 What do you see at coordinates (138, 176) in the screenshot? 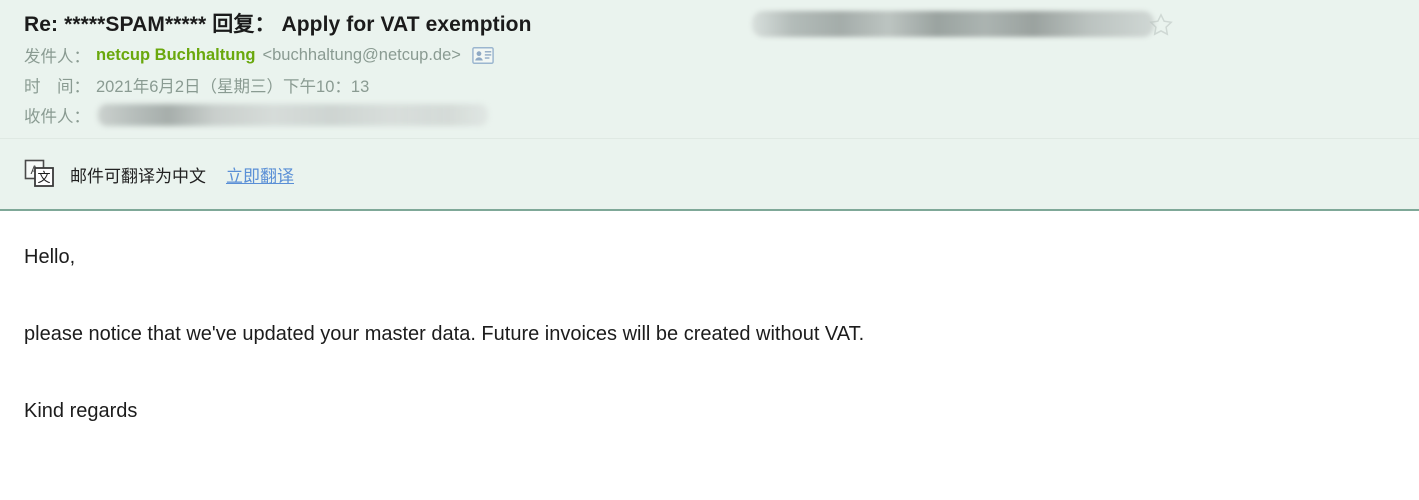
I see `translate-message: 邮件可翻译为中文` at bounding box center [138, 176].